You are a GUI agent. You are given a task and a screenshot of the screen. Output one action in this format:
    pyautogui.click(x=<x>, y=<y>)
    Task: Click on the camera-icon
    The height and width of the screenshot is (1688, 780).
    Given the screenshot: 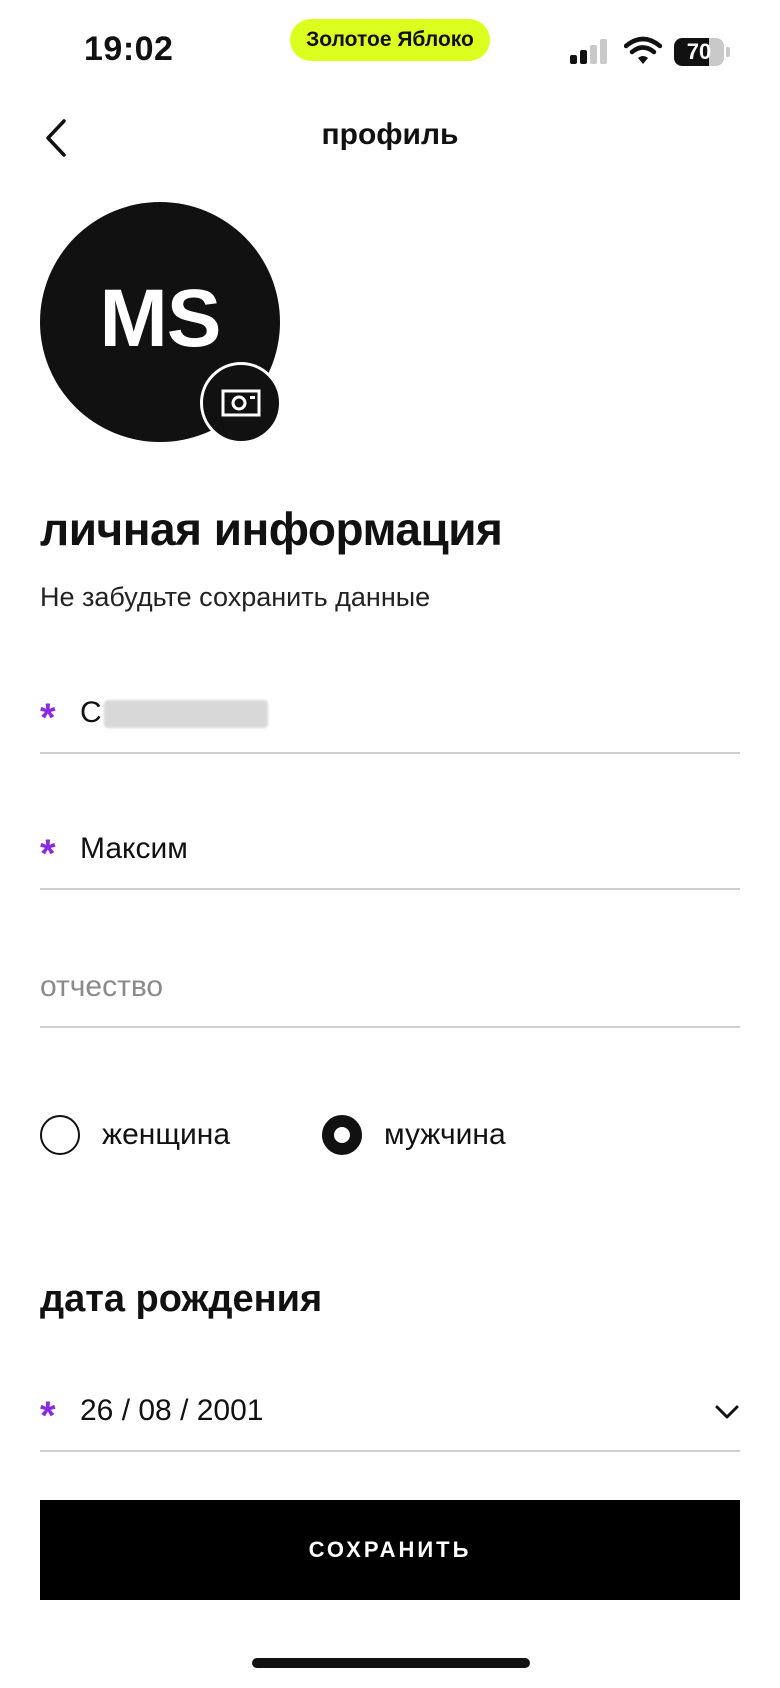 What is the action you would take?
    pyautogui.click(x=241, y=403)
    